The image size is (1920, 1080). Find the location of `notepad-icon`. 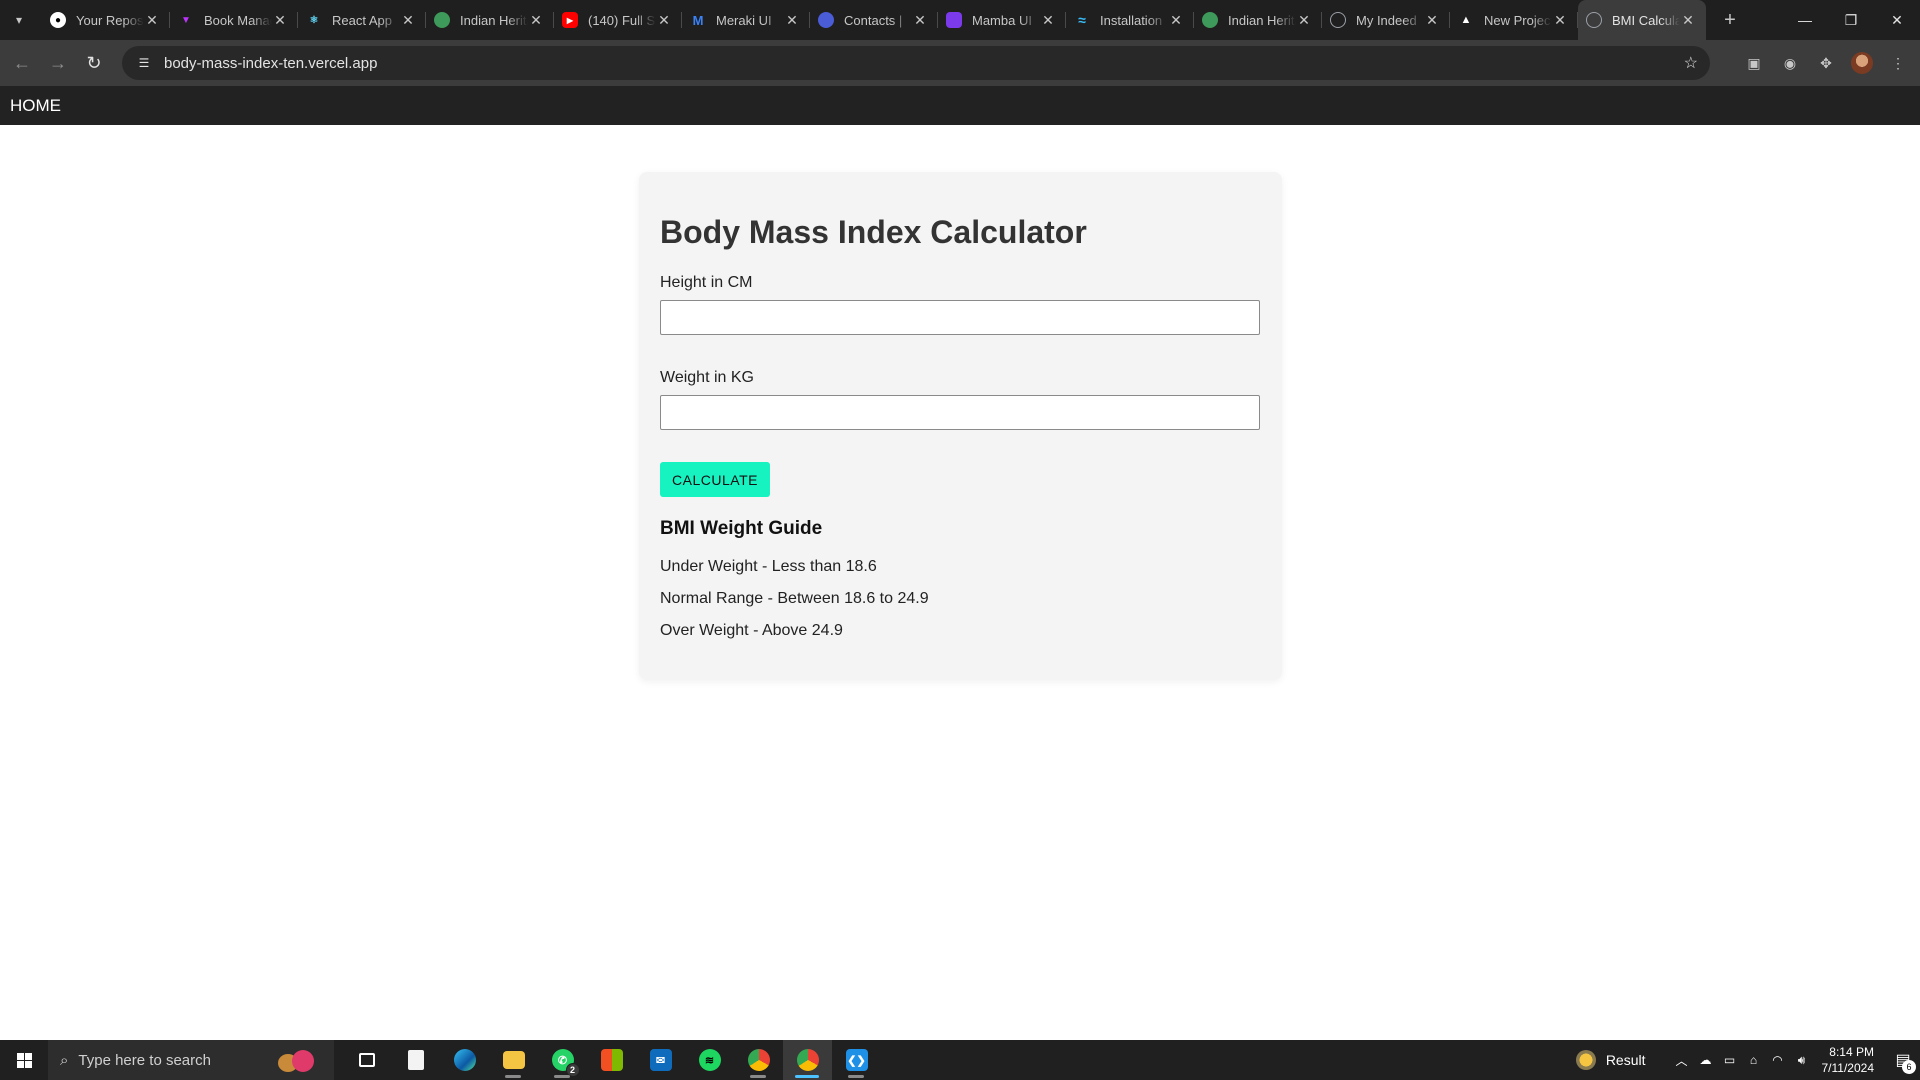

notepad-icon is located at coordinates (415, 1060).